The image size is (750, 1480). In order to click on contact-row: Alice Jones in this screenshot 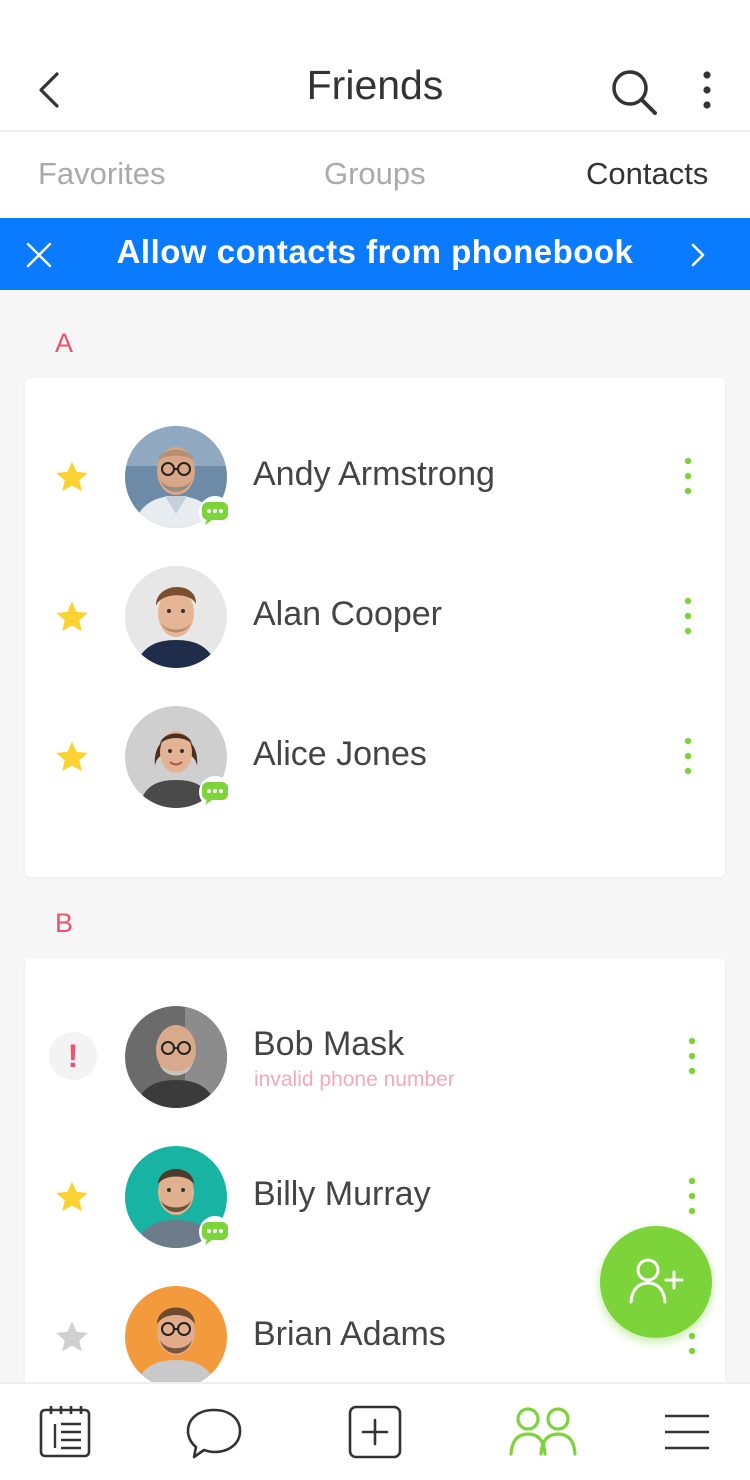, I will do `click(375, 758)`.